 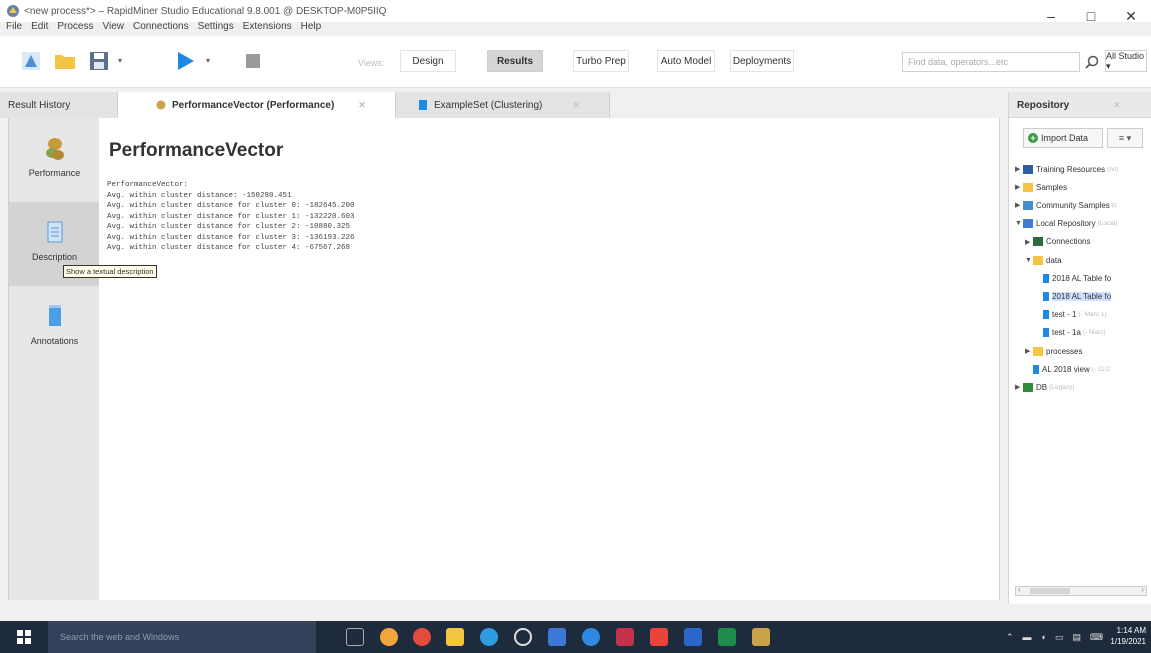 I want to click on windows-start-icon, so click(x=24, y=637).